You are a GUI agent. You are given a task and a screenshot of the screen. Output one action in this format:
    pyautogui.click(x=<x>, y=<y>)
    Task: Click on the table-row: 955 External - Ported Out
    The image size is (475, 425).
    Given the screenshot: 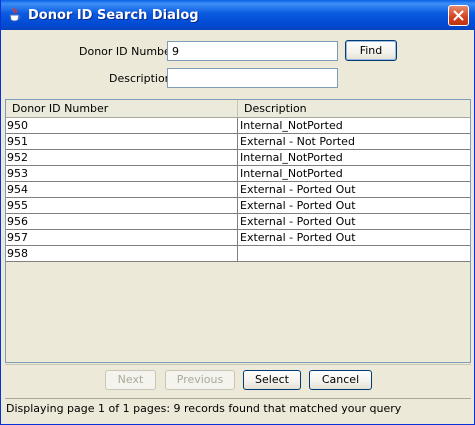 What is the action you would take?
    pyautogui.click(x=238, y=206)
    